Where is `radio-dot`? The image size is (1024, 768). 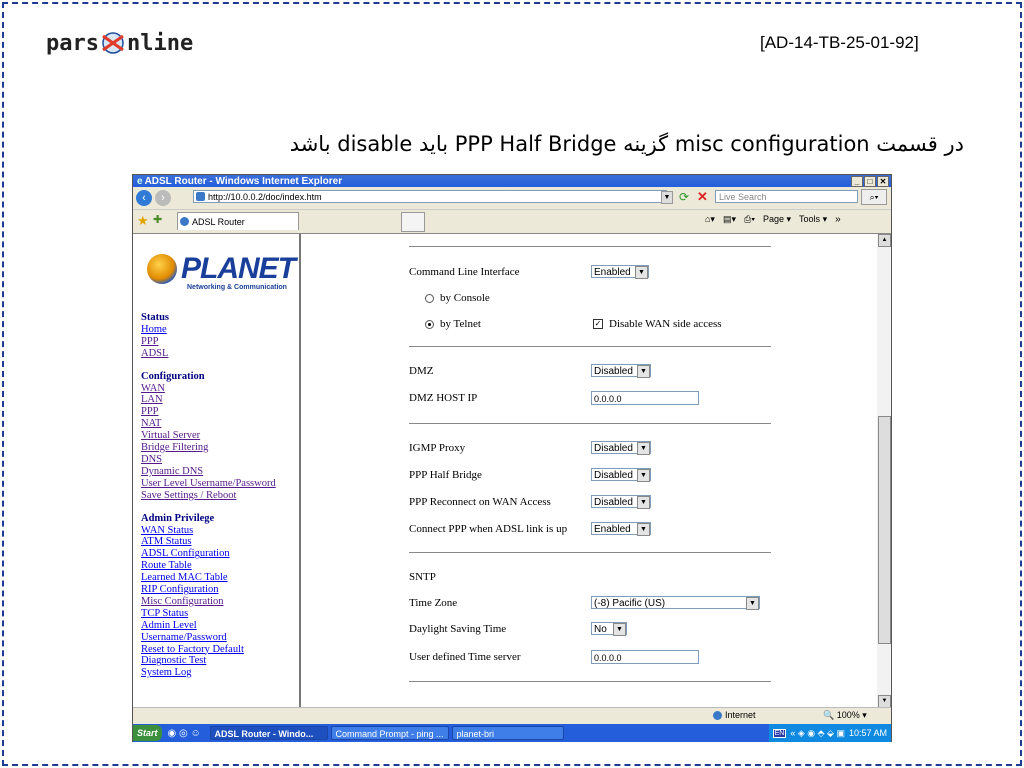 radio-dot is located at coordinates (429, 324).